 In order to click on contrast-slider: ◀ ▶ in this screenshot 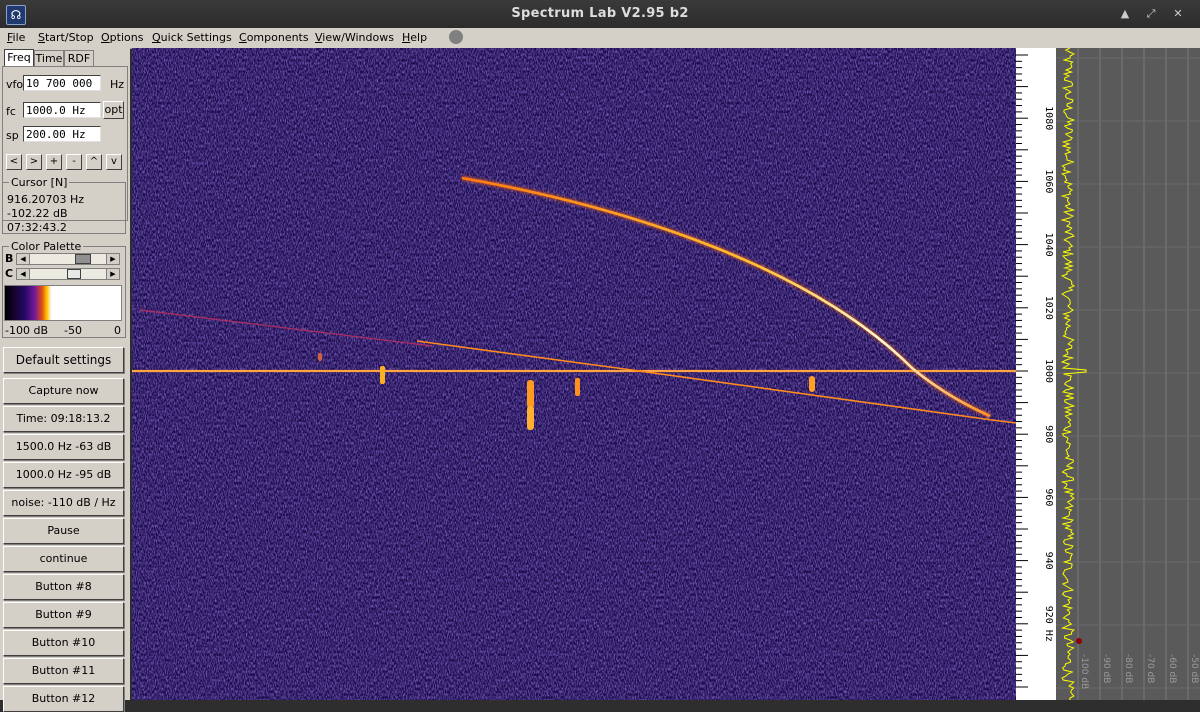, I will do `click(68, 274)`.